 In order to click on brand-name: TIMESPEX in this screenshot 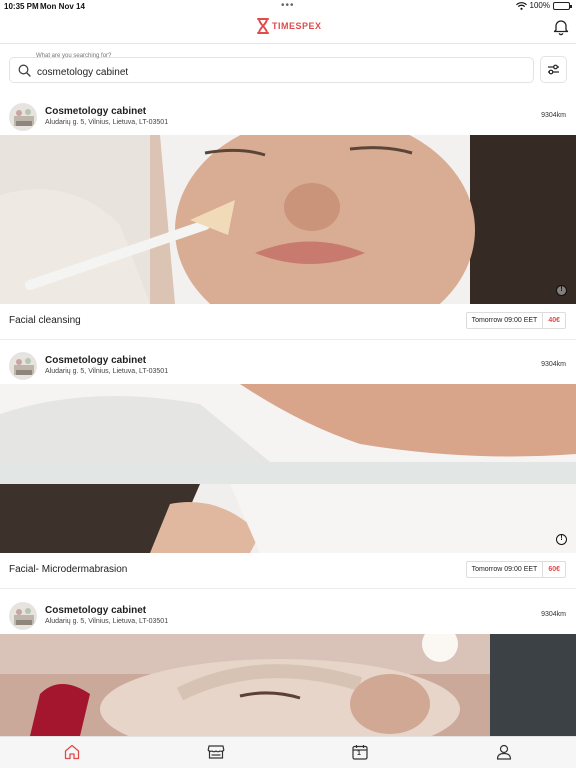, I will do `click(297, 26)`.